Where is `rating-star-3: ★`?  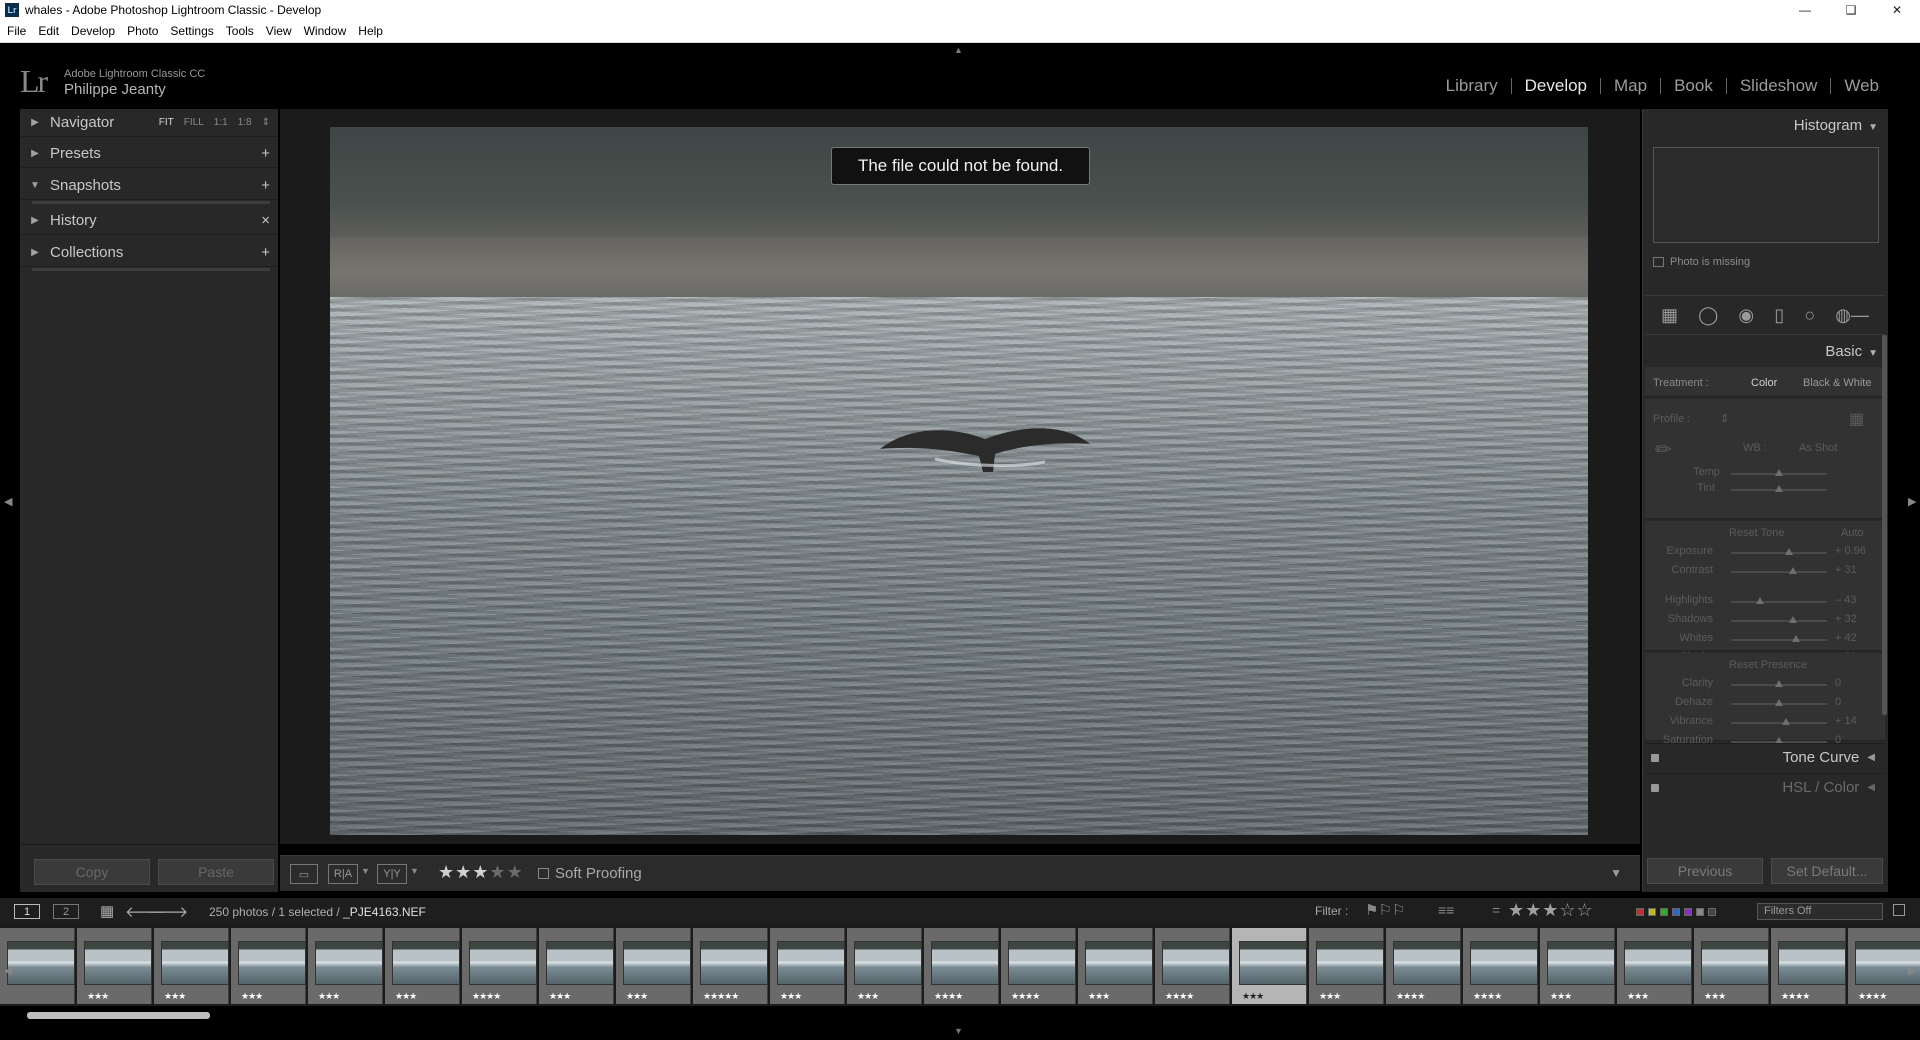
rating-star-3: ★ is located at coordinates (480, 872).